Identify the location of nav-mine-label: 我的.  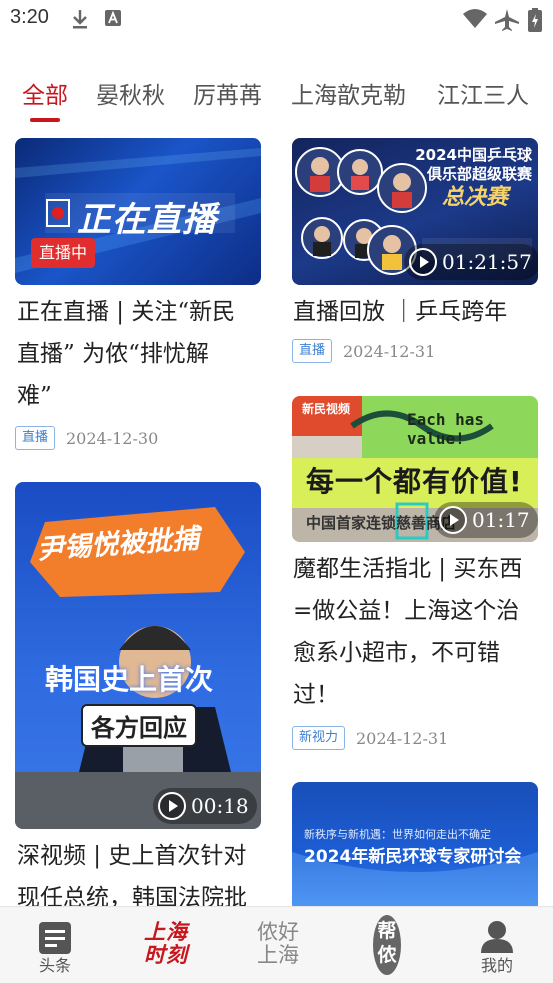
(496, 965).